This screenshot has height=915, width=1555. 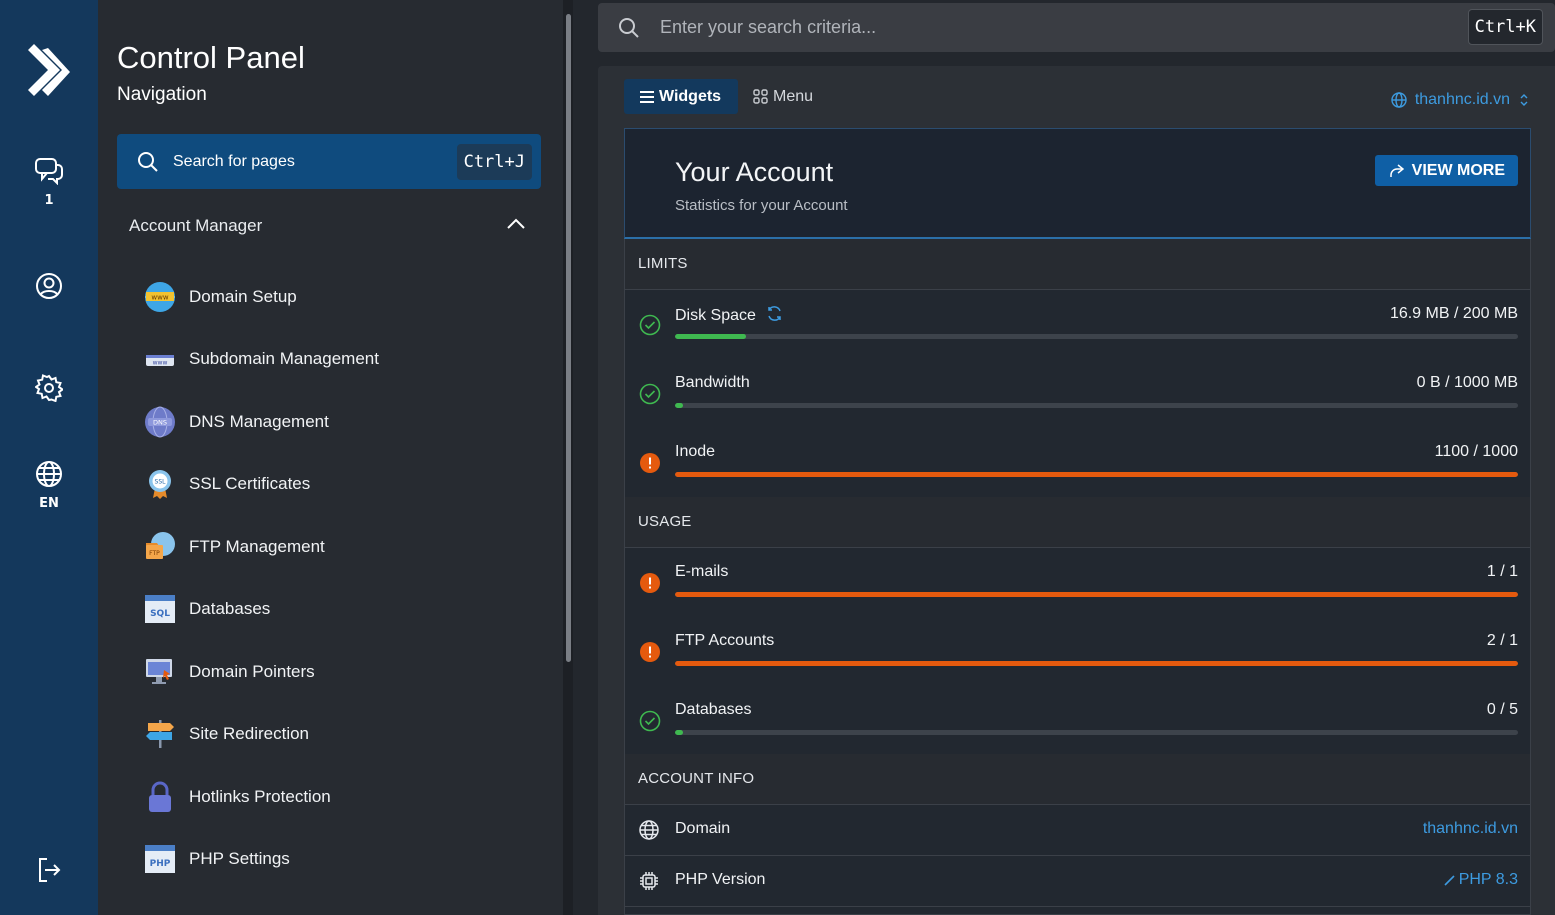 I want to click on gear-icon, so click(x=49, y=388).